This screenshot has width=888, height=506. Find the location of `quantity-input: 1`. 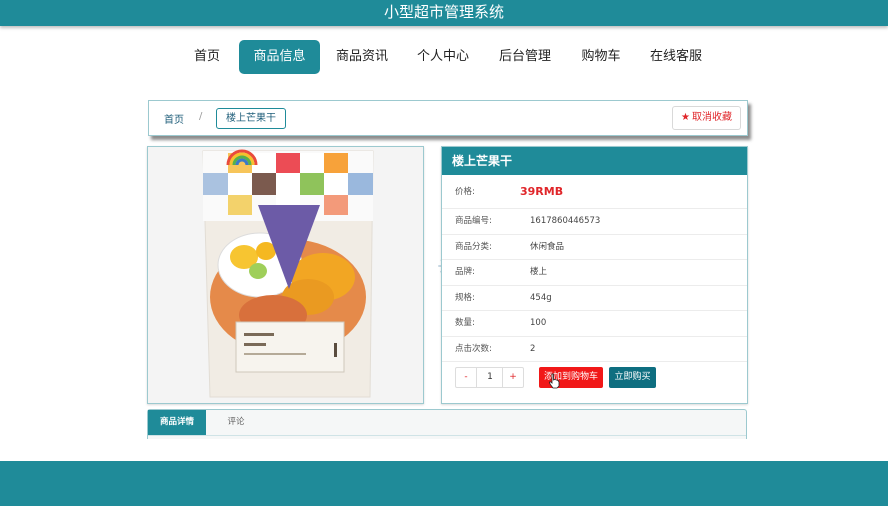

quantity-input: 1 is located at coordinates (490, 377).